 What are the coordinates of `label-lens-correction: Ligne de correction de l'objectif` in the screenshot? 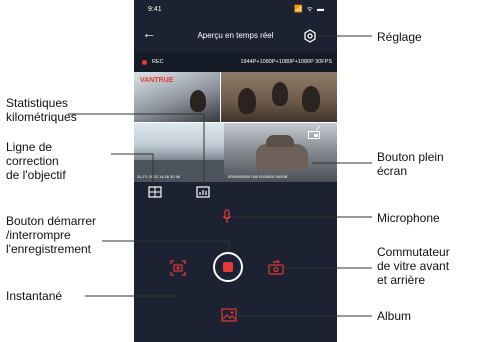 It's located at (36, 161).